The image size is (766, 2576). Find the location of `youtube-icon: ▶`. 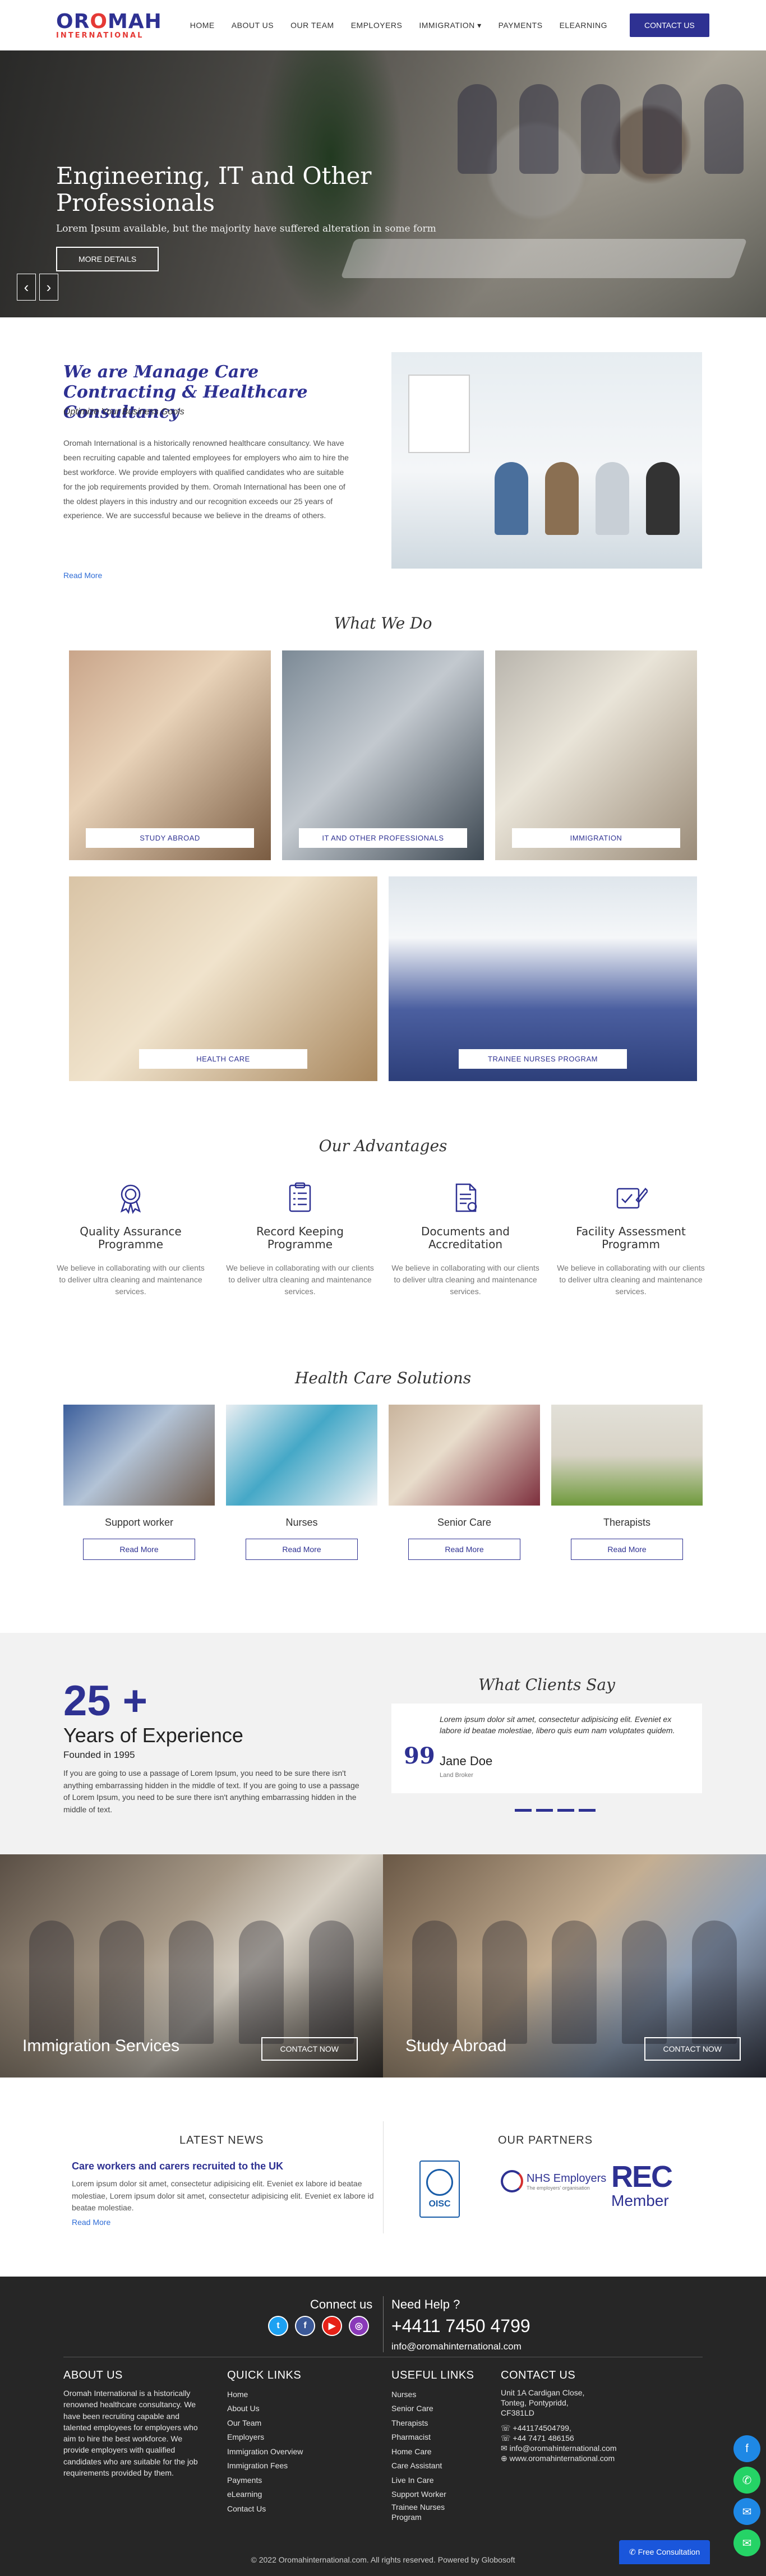

youtube-icon: ▶ is located at coordinates (332, 2326).